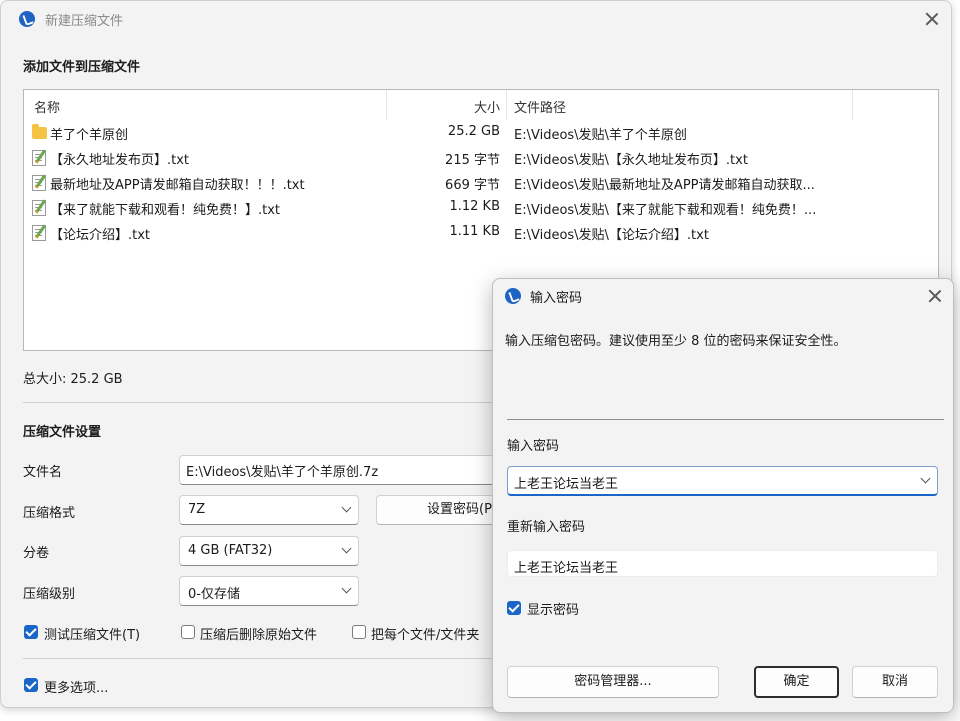 The height and width of the screenshot is (721, 960). Describe the element at coordinates (474, 206) in the screenshot. I see `file-size: 1.12 KB` at that location.